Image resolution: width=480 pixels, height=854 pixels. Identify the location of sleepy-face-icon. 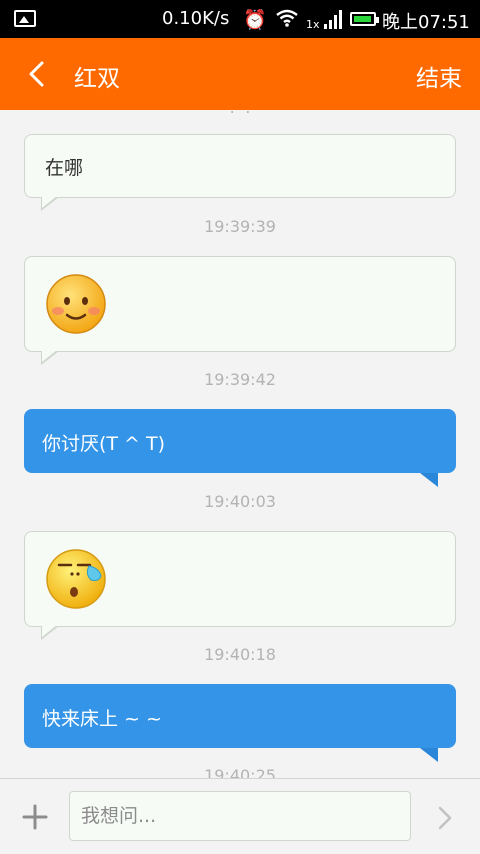
(76, 579).